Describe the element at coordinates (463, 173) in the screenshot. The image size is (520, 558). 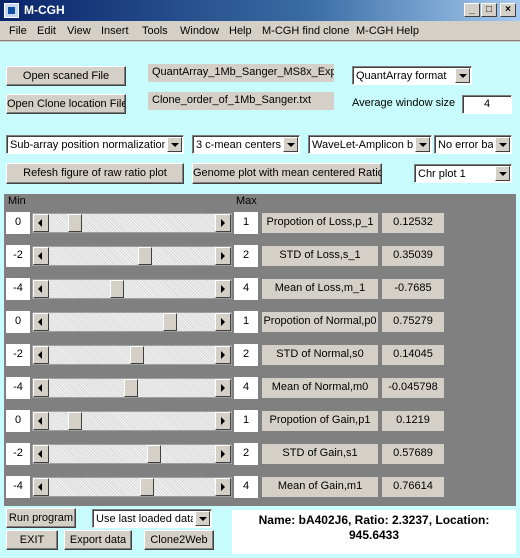
I see `chr-plot-select: Chr plot 1` at that location.